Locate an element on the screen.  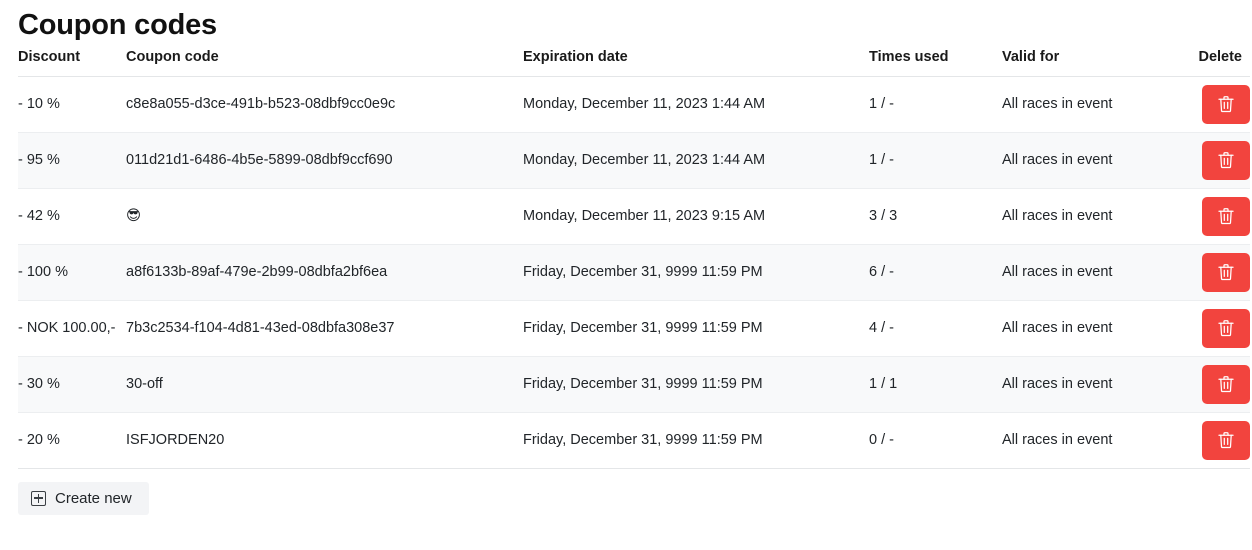
cell-discount: - 95 % is located at coordinates (72, 160).